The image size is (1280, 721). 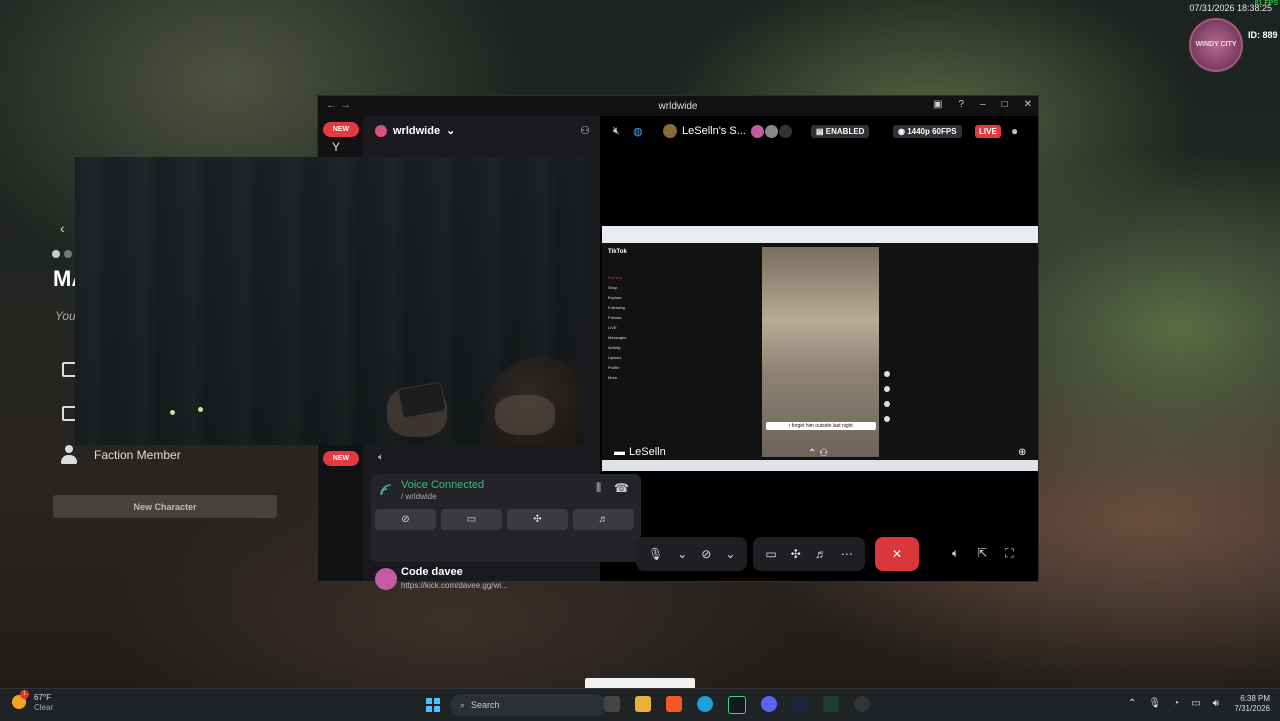 I want to click on discord-app-icon, so click(x=769, y=704).